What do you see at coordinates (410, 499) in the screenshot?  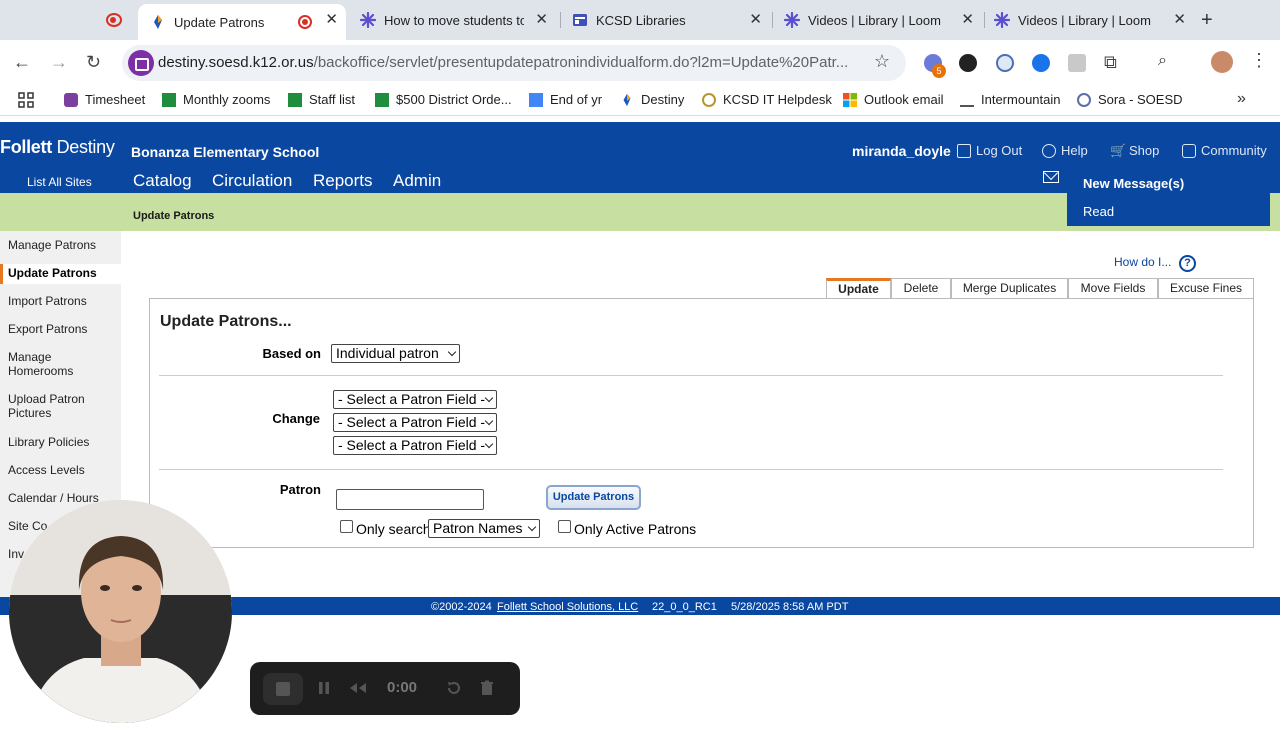 I see `patron-input` at bounding box center [410, 499].